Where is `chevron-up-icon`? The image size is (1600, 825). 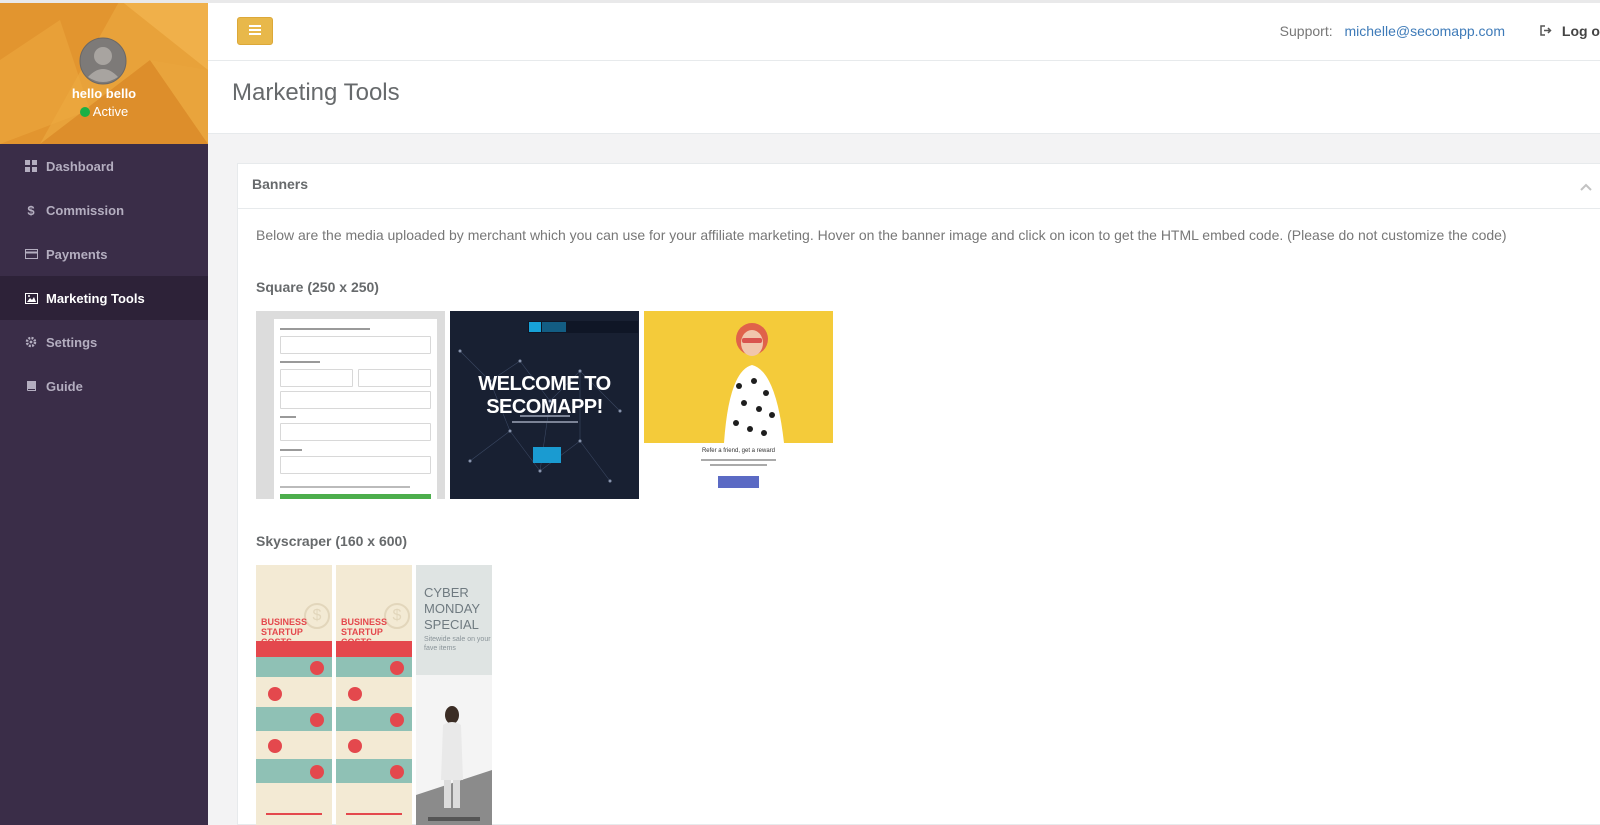
chevron-up-icon is located at coordinates (1586, 187).